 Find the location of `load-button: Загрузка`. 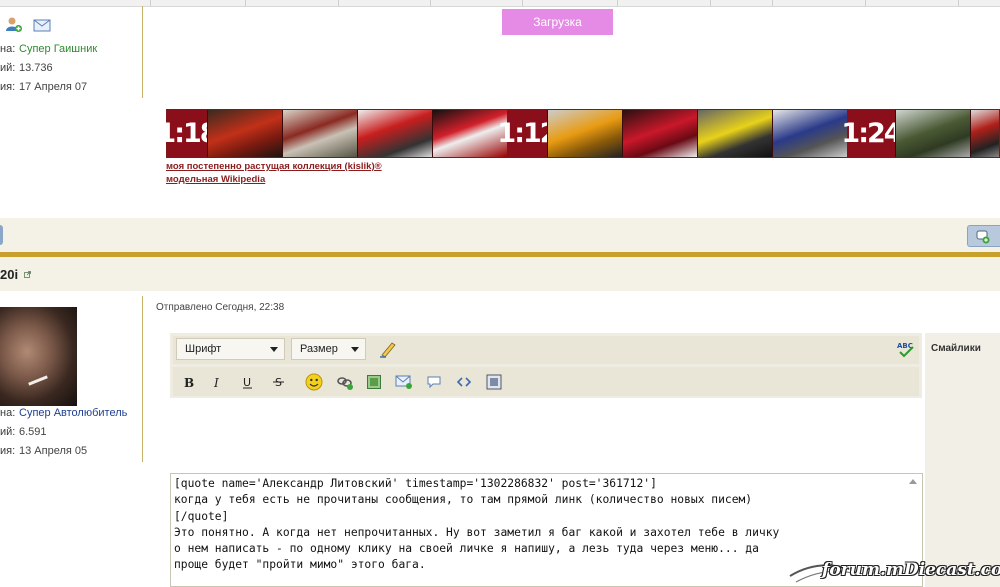

load-button: Загрузка is located at coordinates (557, 22).